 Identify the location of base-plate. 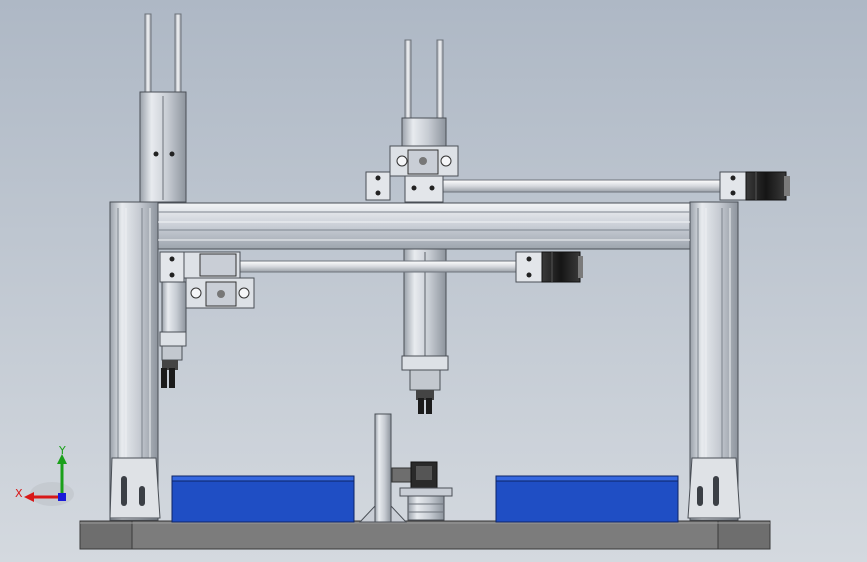
(425, 535).